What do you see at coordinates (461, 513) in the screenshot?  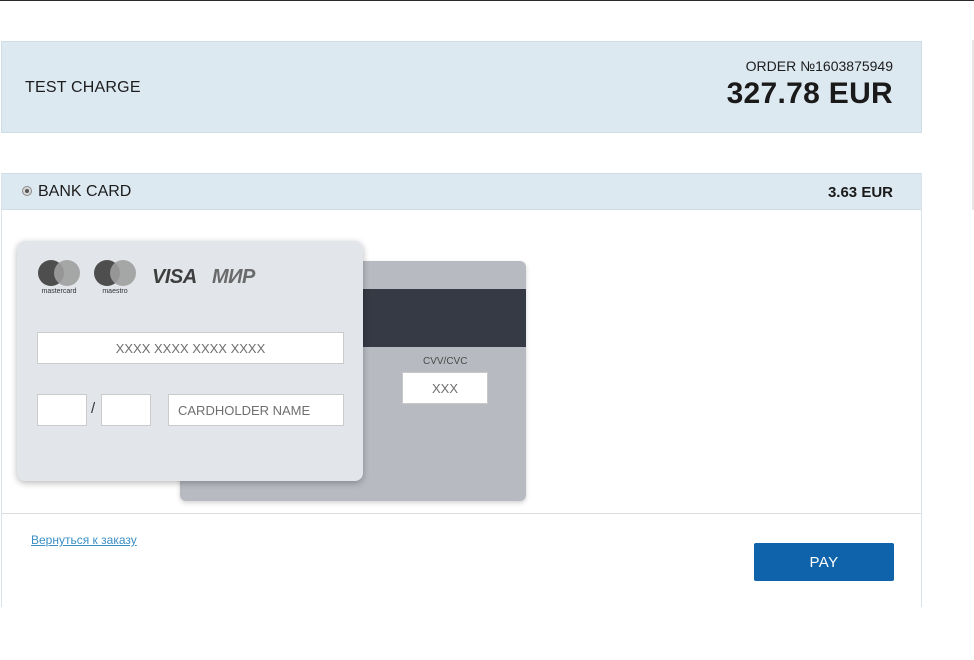 I see `footer-divider` at bounding box center [461, 513].